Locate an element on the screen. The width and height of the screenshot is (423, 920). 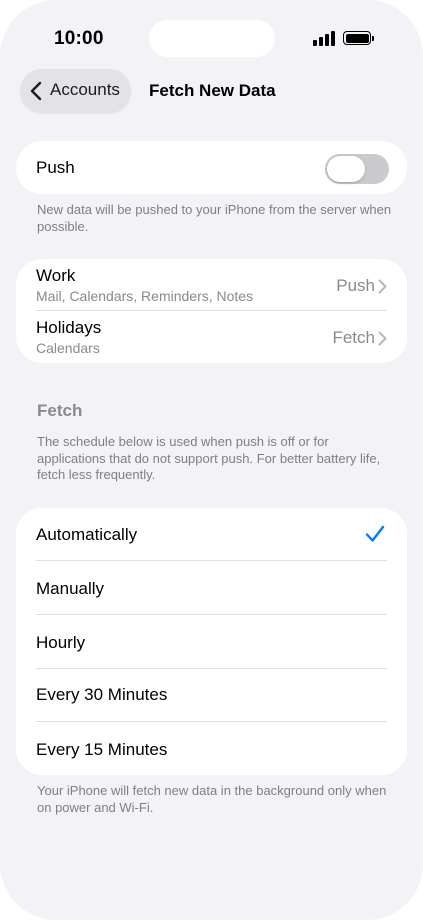
fetch-option-every-30-minutes: Every 30 Minutes is located at coordinates (211, 695).